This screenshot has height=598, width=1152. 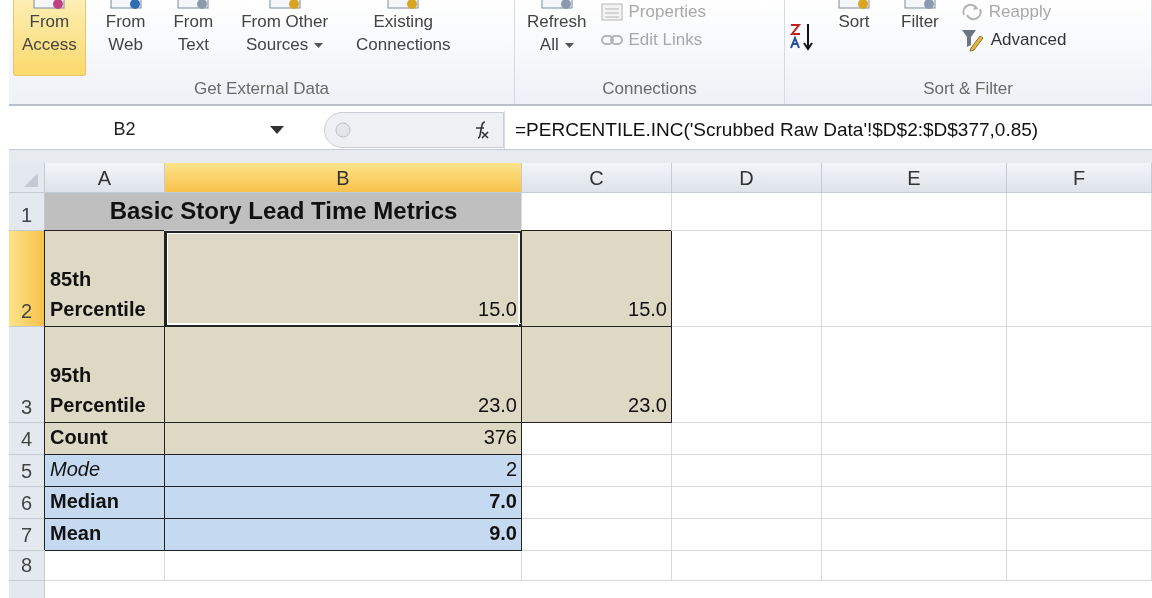 I want to click on column-header: E, so click(x=914, y=178).